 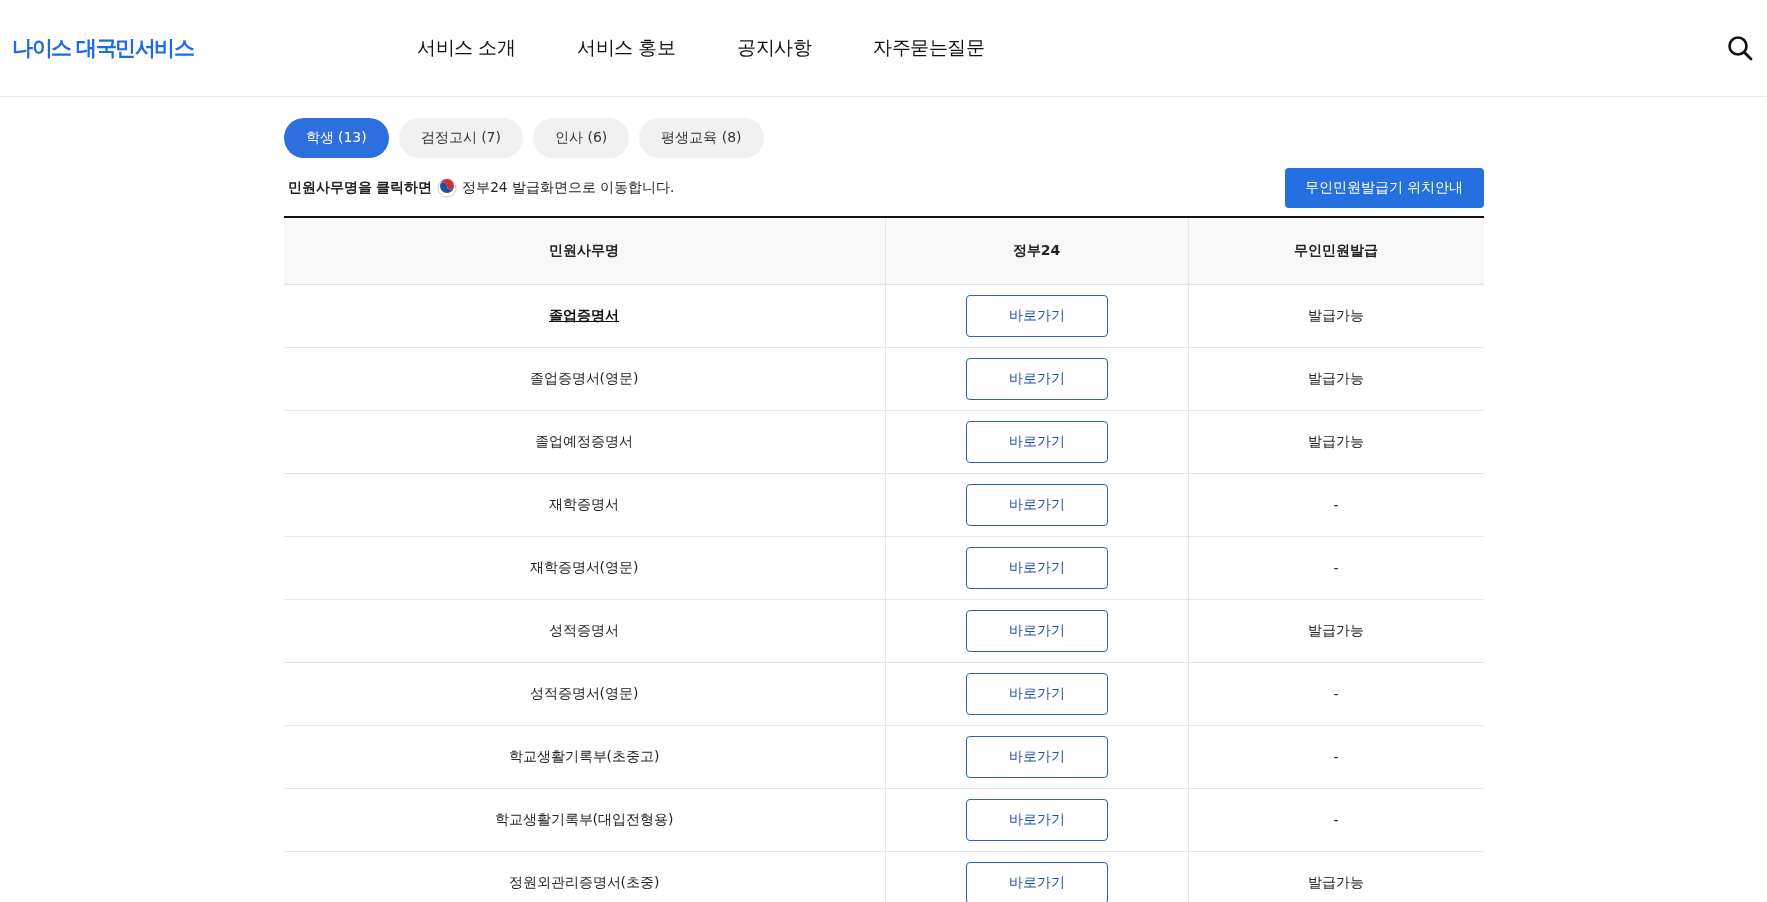 I want to click on nav-link: 공지사항, so click(x=774, y=48).